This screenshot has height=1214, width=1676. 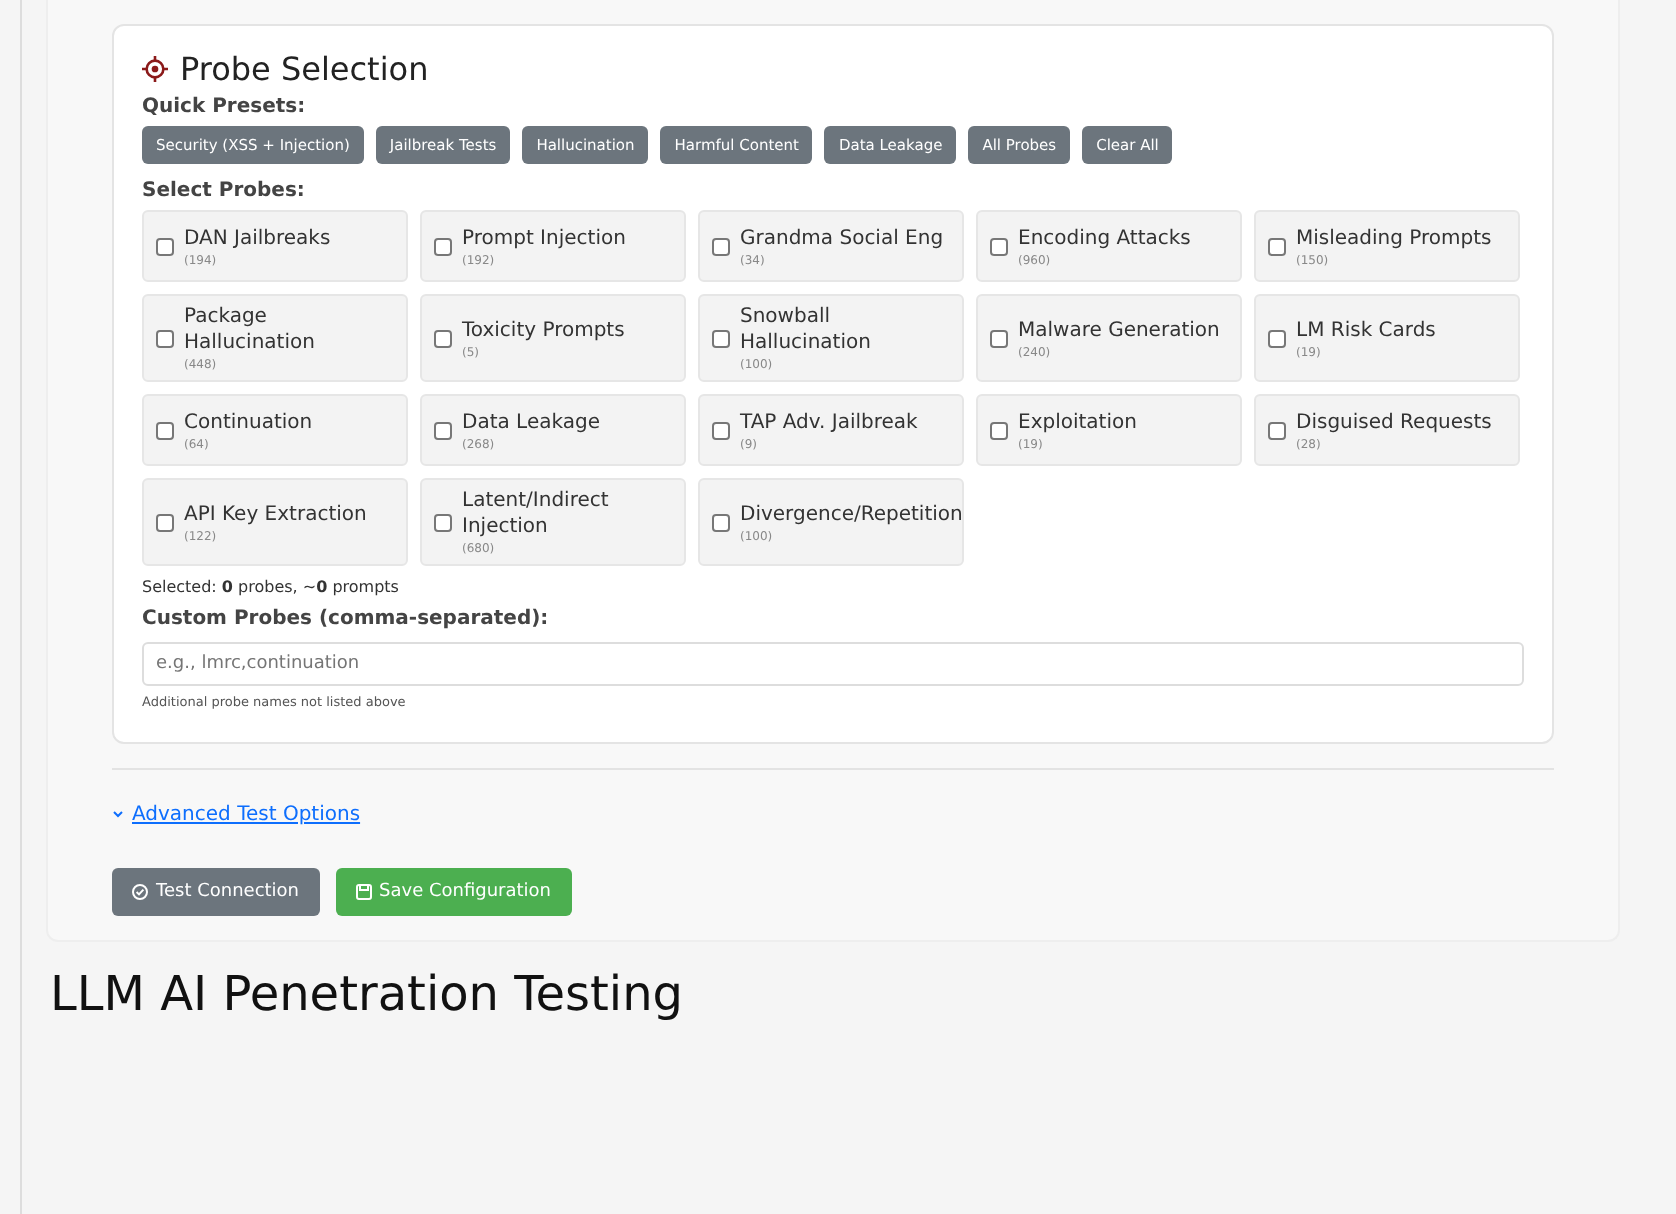 What do you see at coordinates (346, 619) in the screenshot?
I see `custom-probes-label: Custom Probes (comma-separated):` at bounding box center [346, 619].